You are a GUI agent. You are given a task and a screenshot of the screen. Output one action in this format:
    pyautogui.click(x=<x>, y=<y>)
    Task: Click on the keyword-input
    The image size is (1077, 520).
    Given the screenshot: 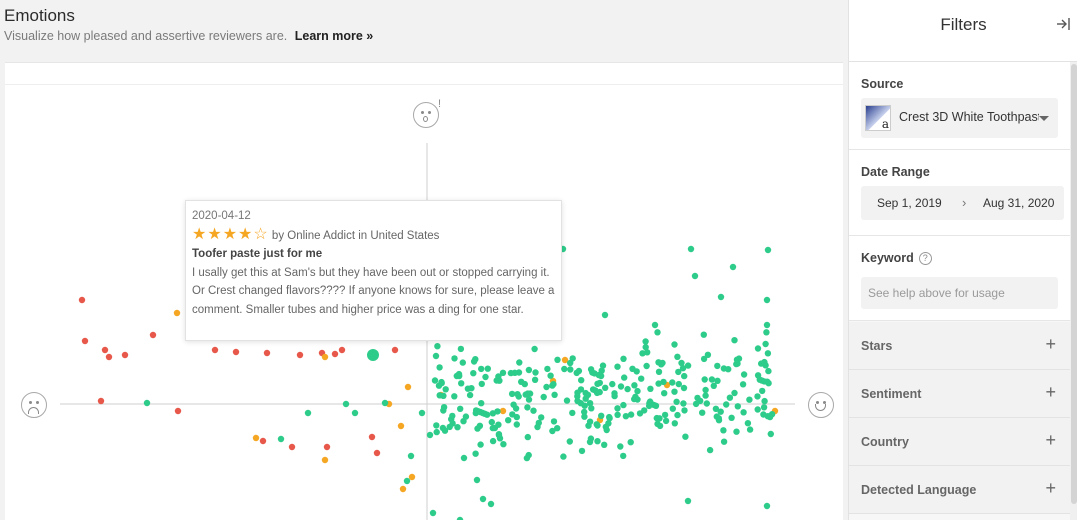 What is the action you would take?
    pyautogui.click(x=959, y=293)
    